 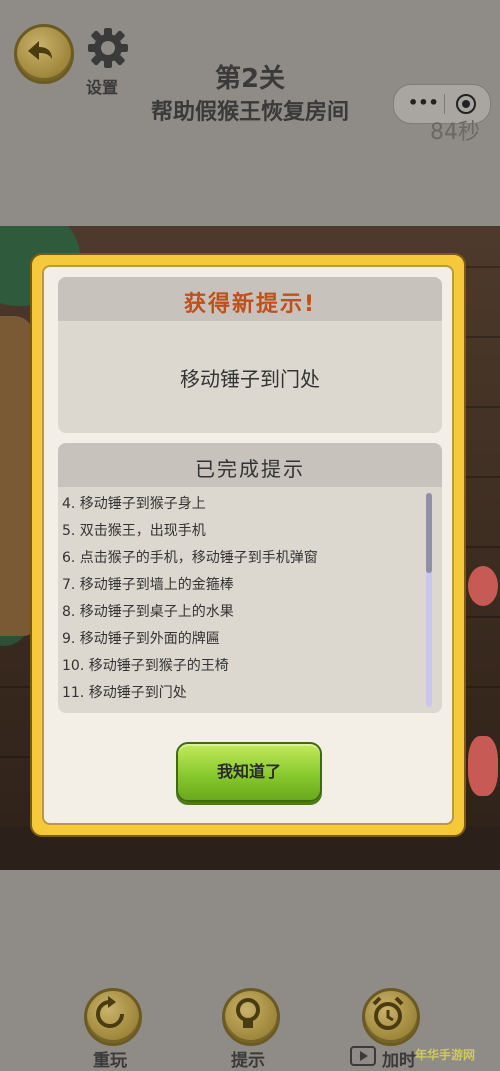 What do you see at coordinates (466, 104) in the screenshot?
I see `close-icon` at bounding box center [466, 104].